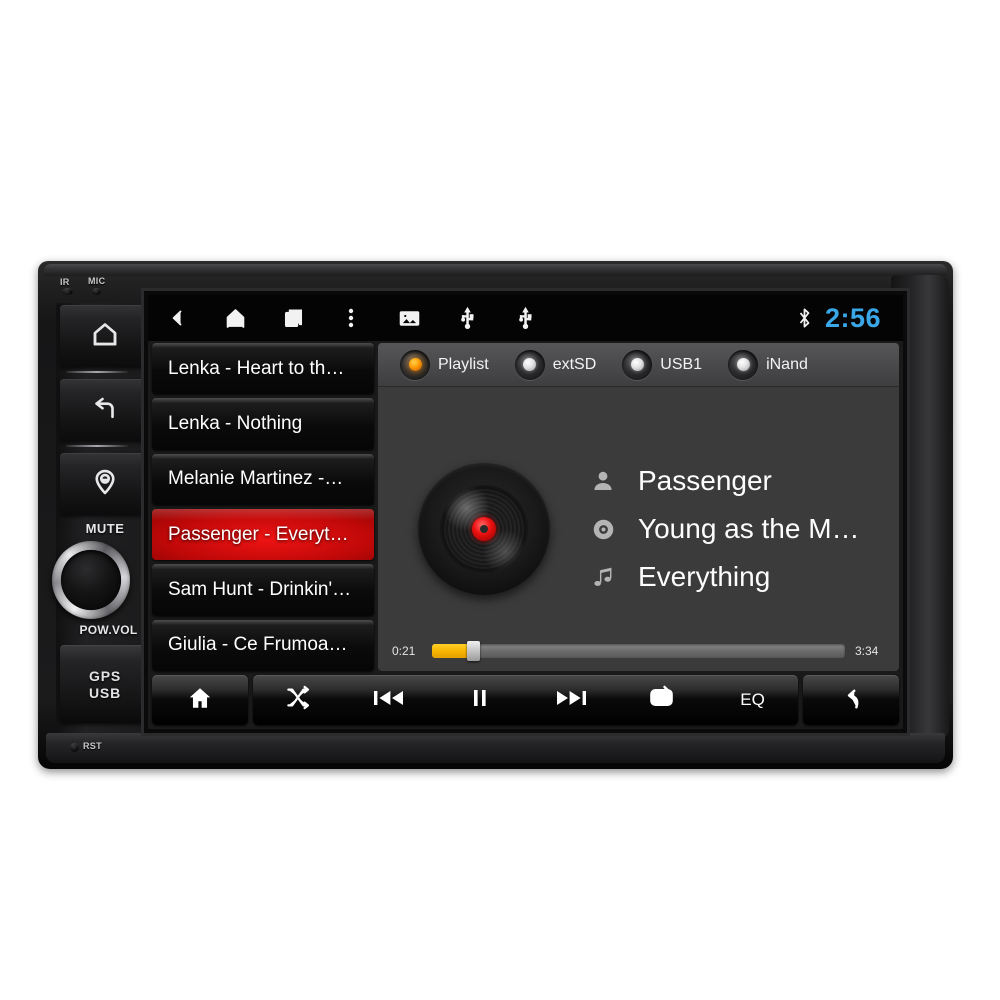 The width and height of the screenshot is (1000, 1000). I want to click on back-arrow-icon, so click(105, 410).